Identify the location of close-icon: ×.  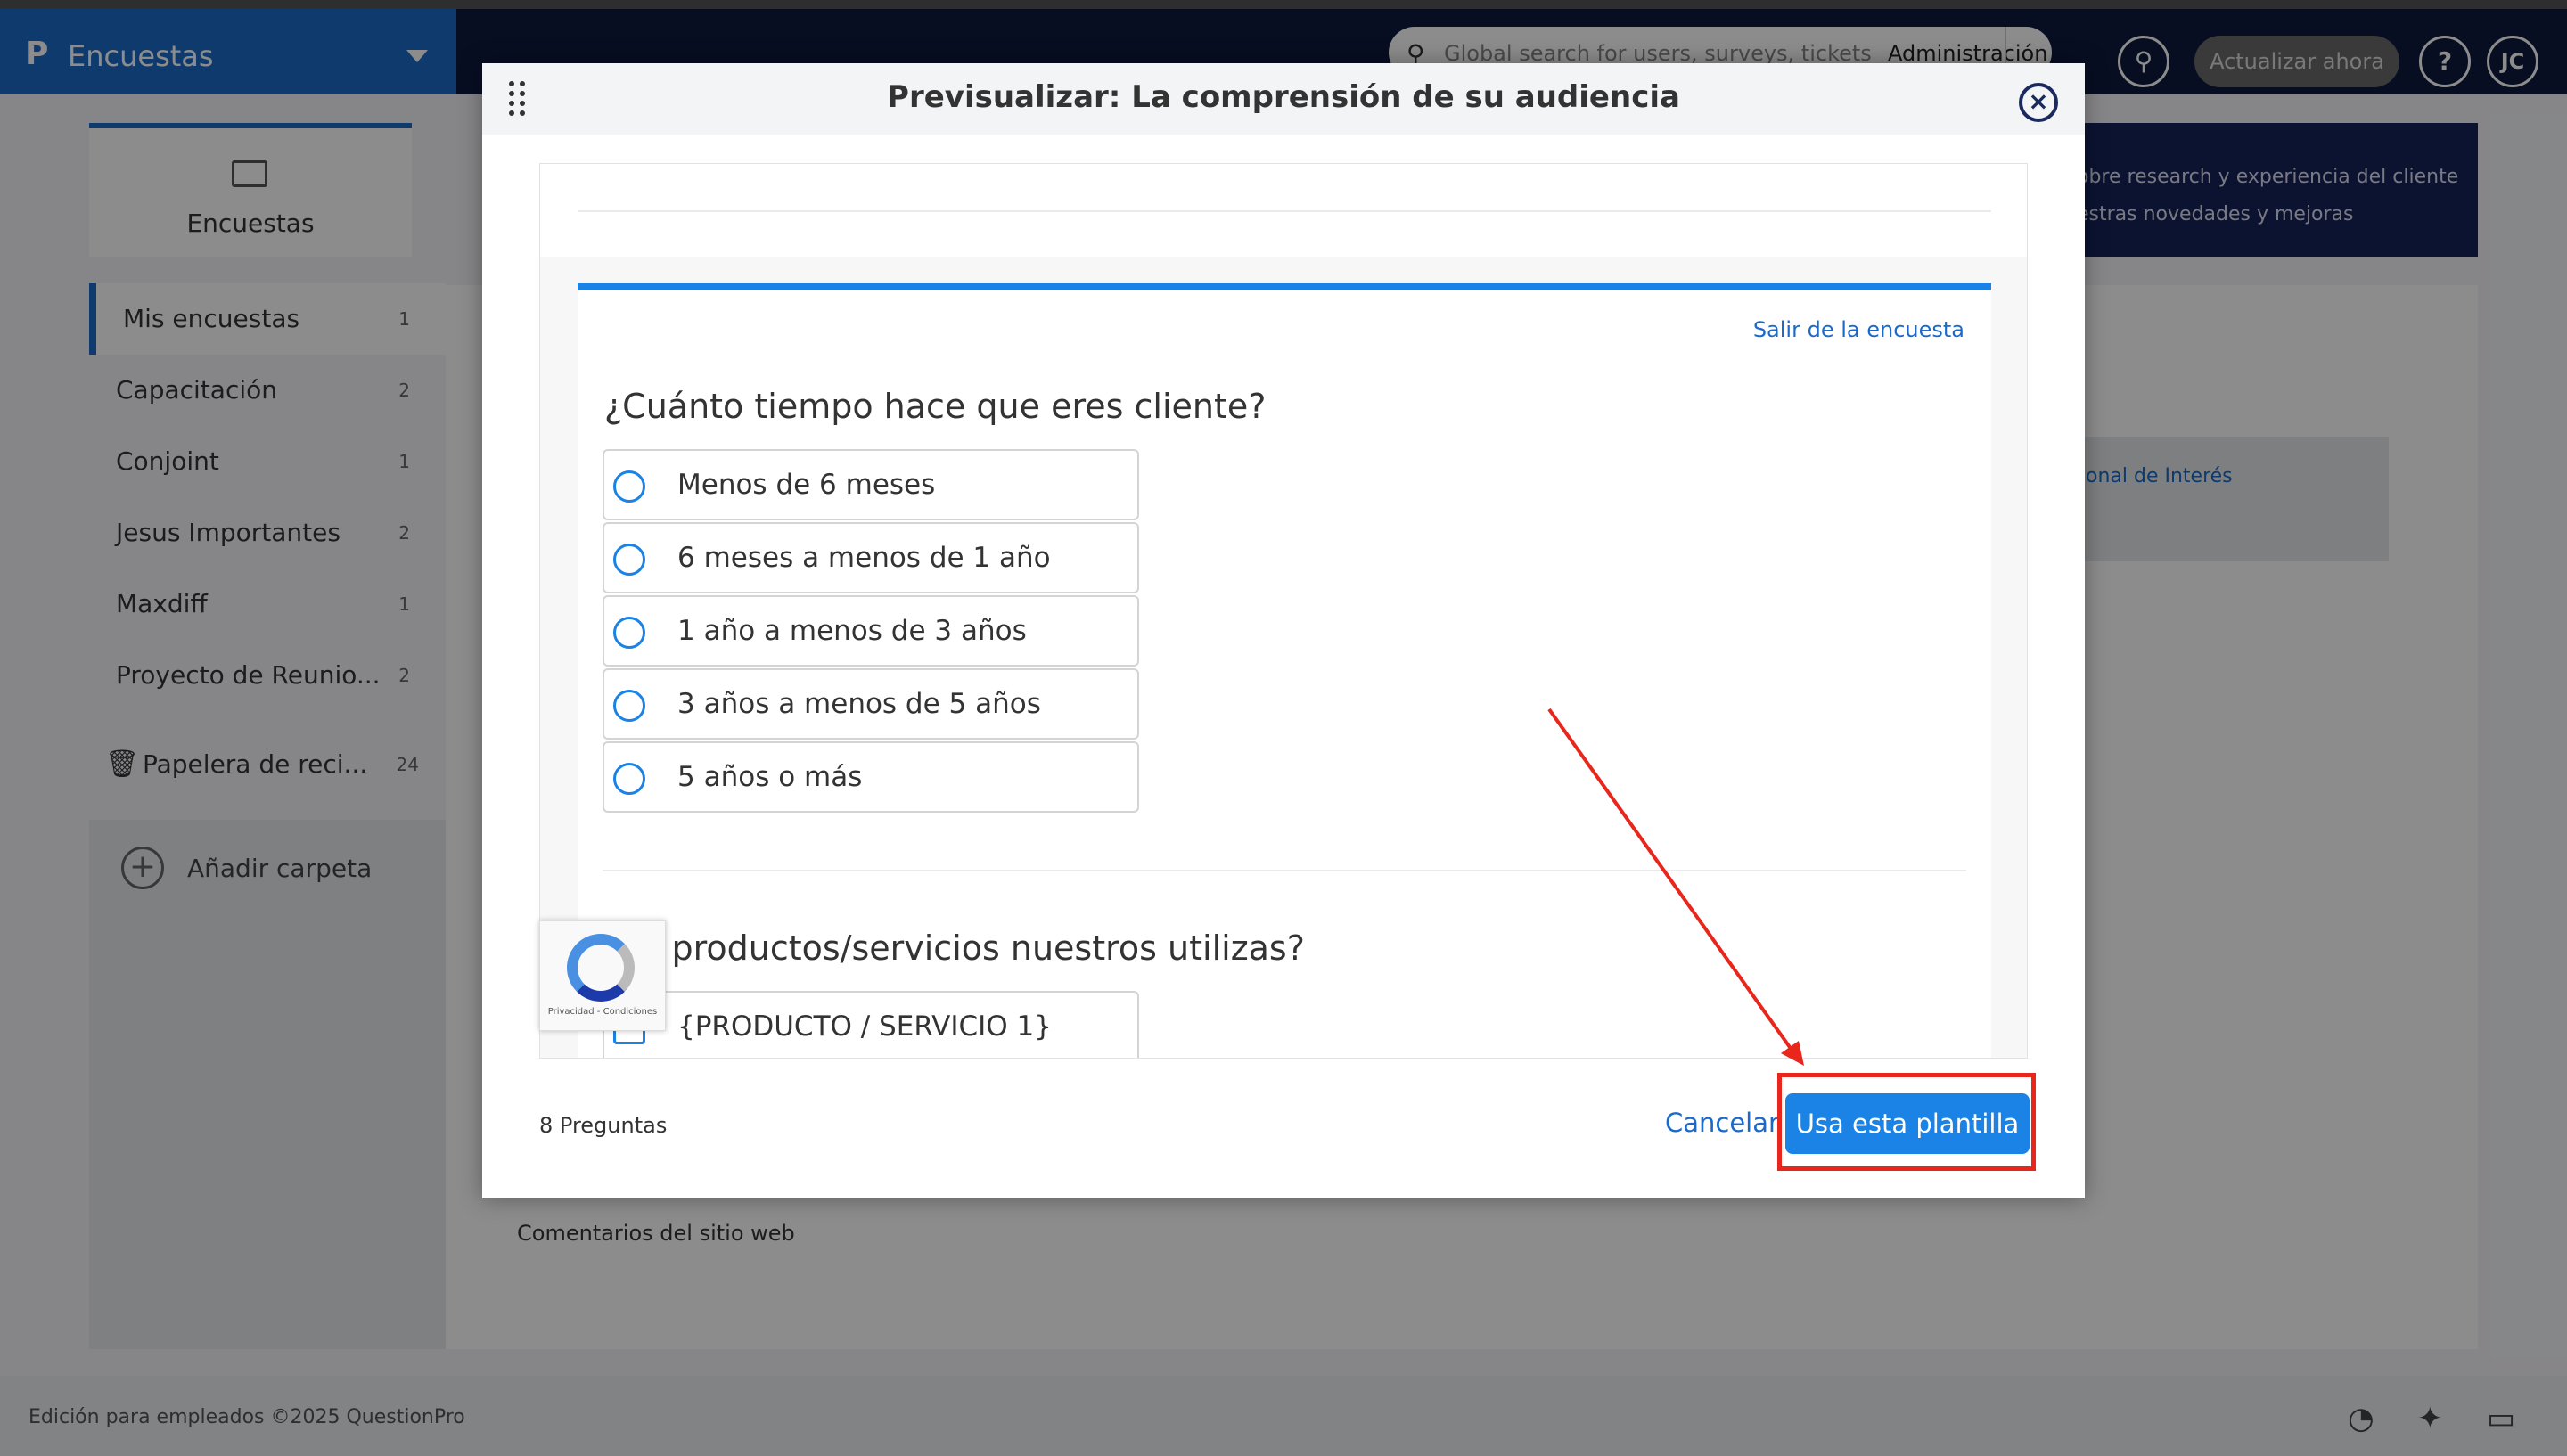
(2038, 103).